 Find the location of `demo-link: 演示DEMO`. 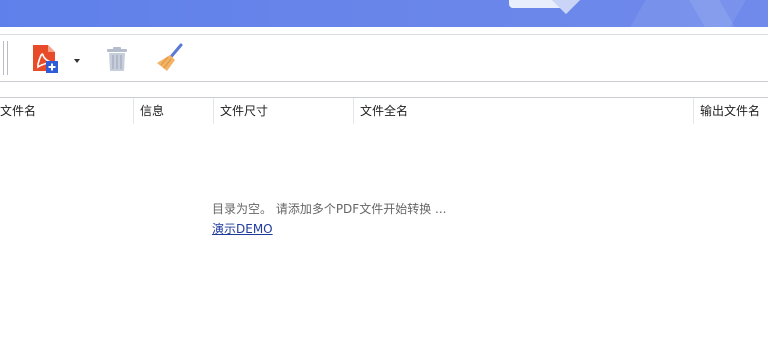

demo-link: 演示DEMO is located at coordinates (242, 229).